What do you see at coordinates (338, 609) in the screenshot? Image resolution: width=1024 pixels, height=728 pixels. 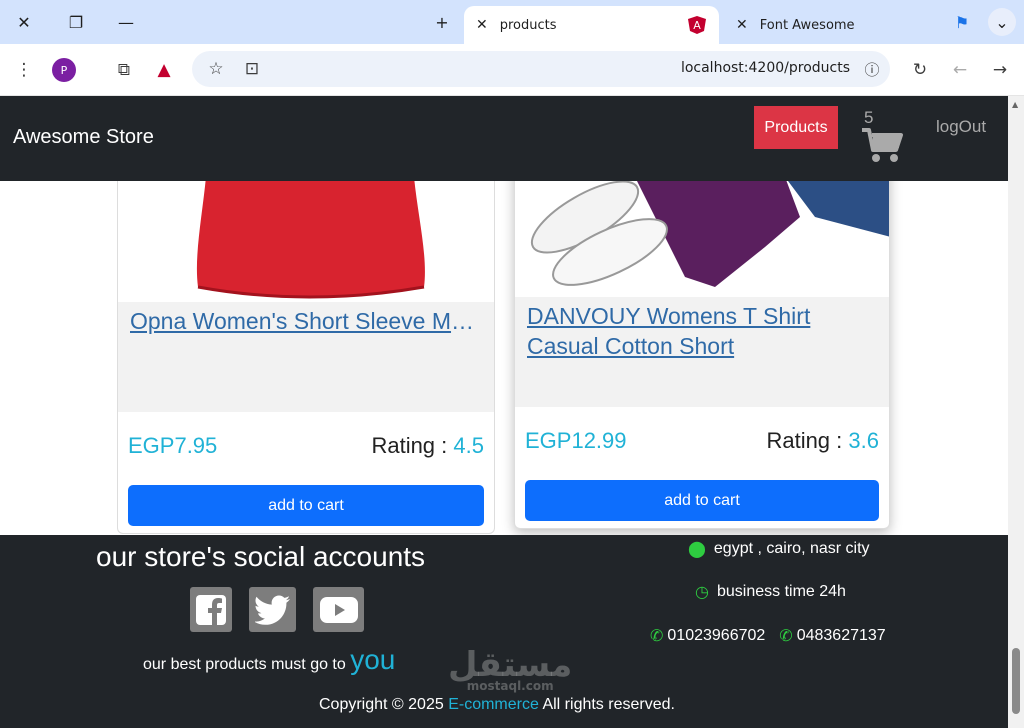 I see `youtube-icon` at bounding box center [338, 609].